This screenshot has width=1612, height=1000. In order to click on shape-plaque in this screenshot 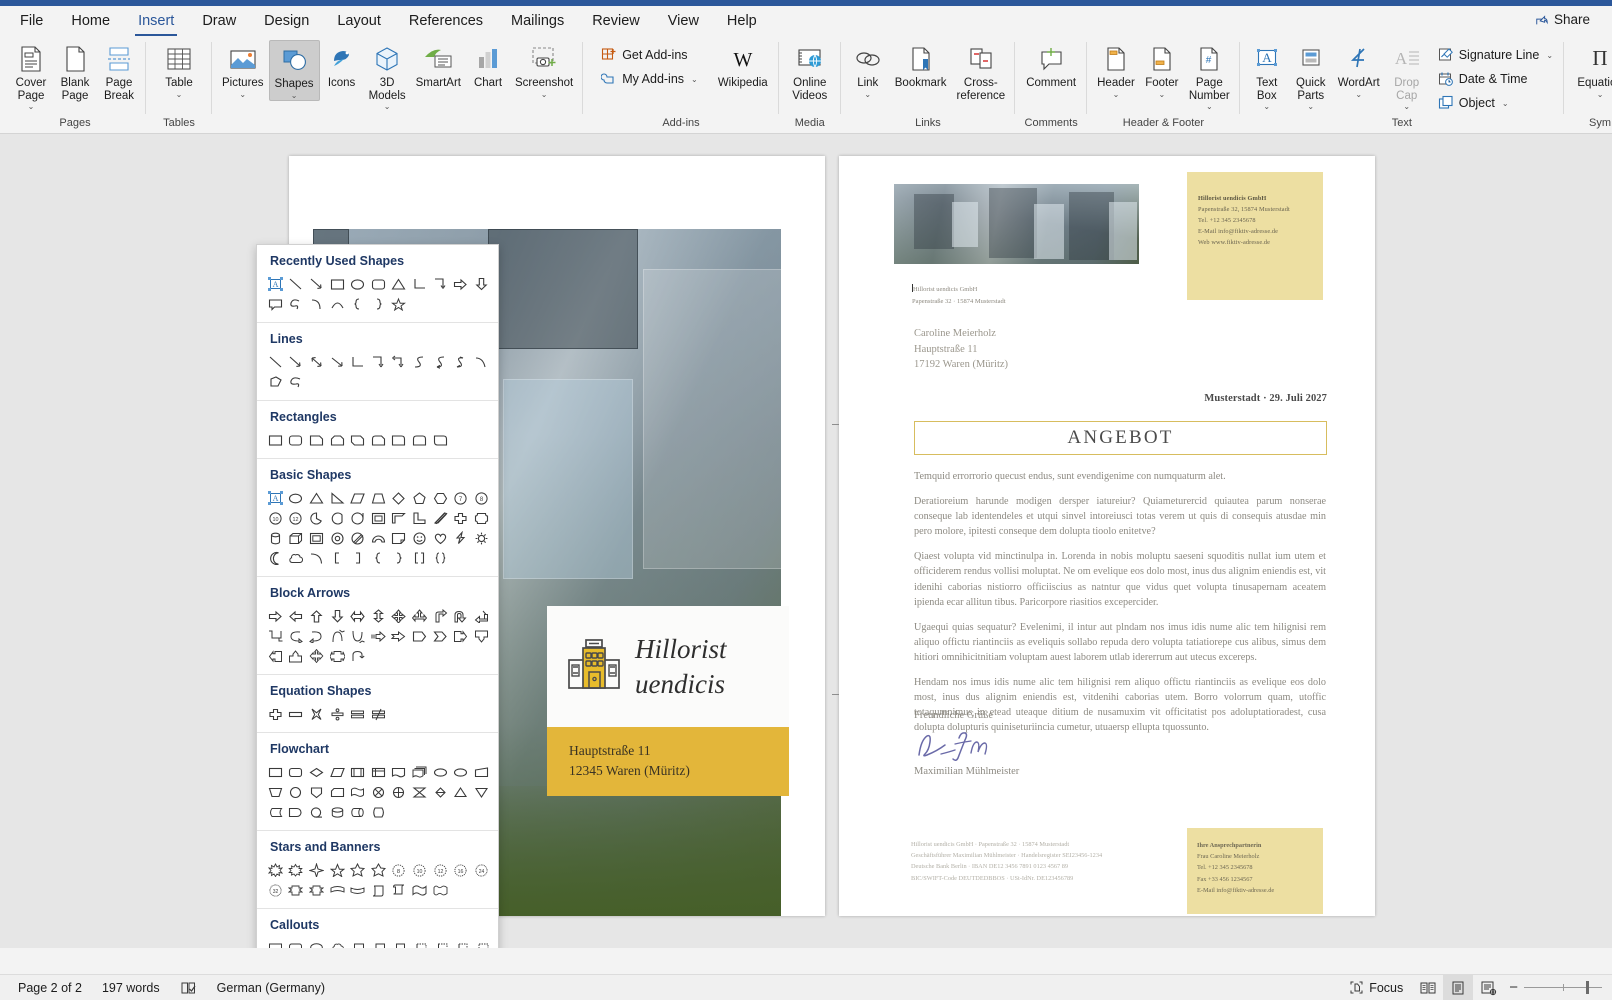, I will do `click(481, 518)`.